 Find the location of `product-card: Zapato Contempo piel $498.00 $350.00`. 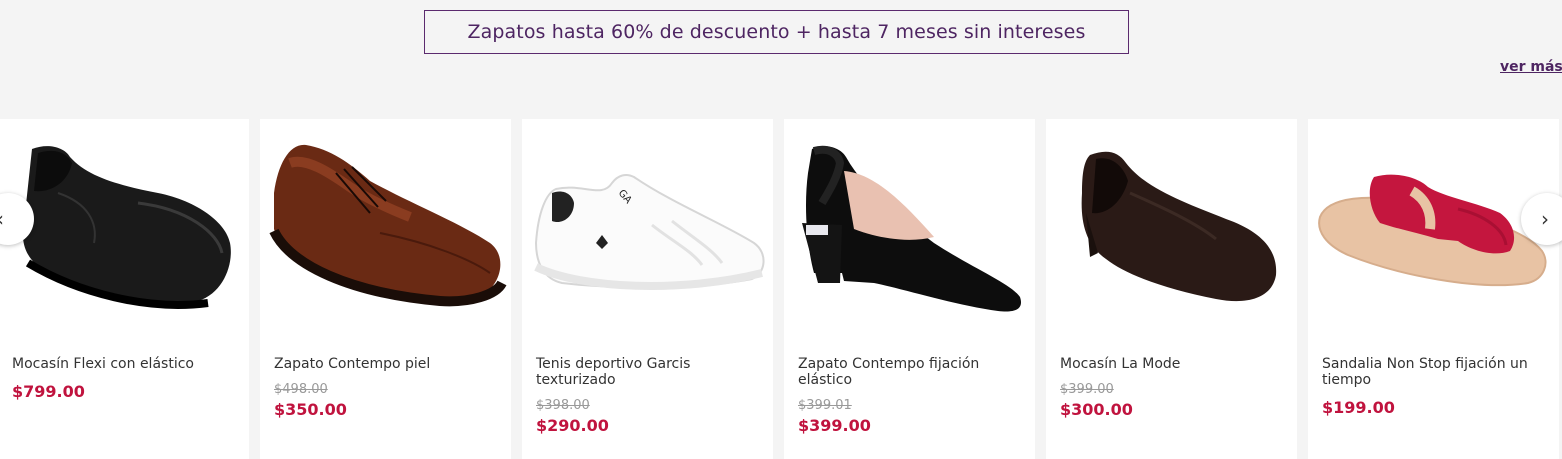

product-card: Zapato Contempo piel $498.00 $350.00 is located at coordinates (385, 289).